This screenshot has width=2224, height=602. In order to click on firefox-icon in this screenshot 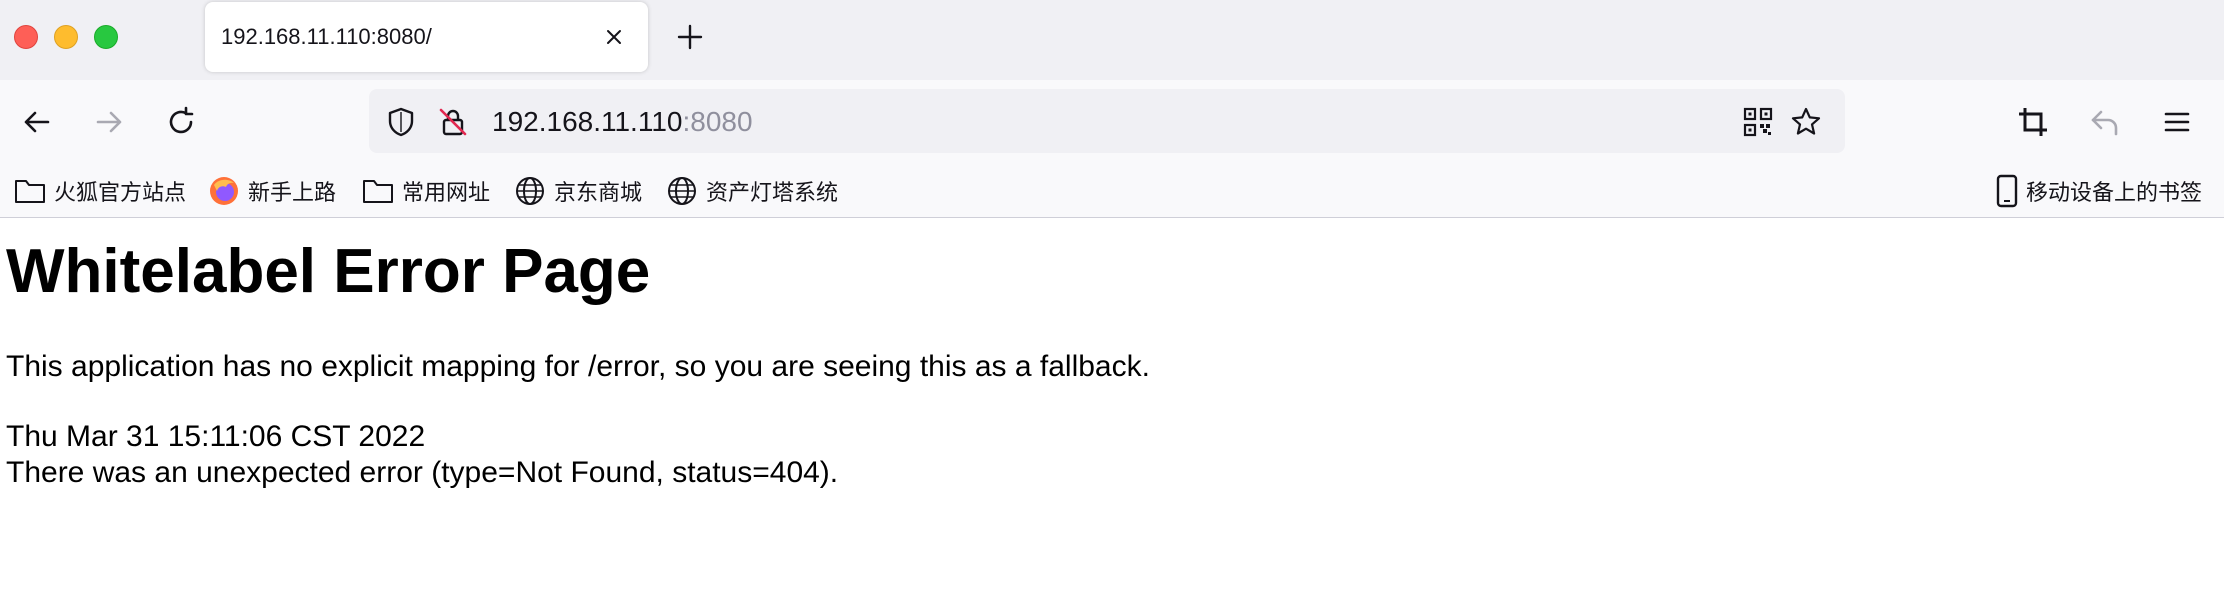, I will do `click(224, 191)`.